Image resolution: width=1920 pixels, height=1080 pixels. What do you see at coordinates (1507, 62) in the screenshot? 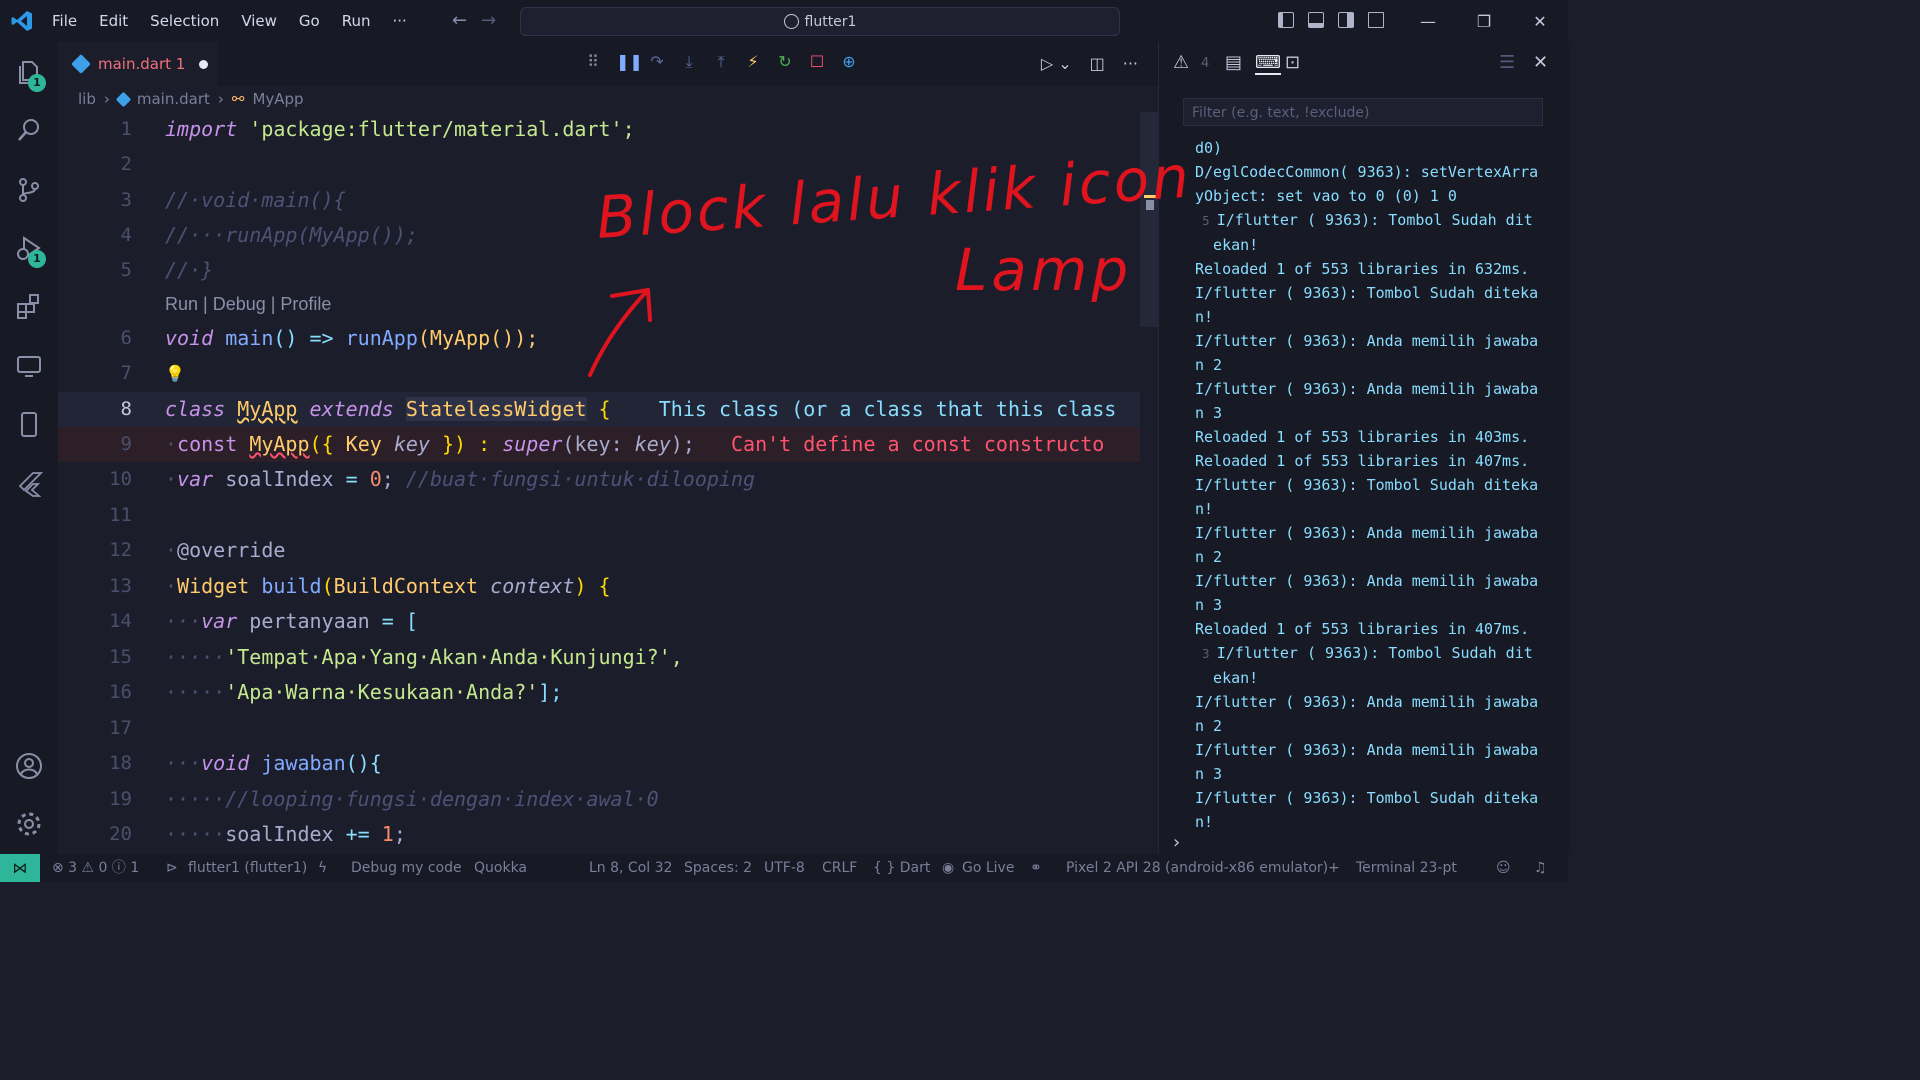
I see `clear-console-icon: ☰` at bounding box center [1507, 62].